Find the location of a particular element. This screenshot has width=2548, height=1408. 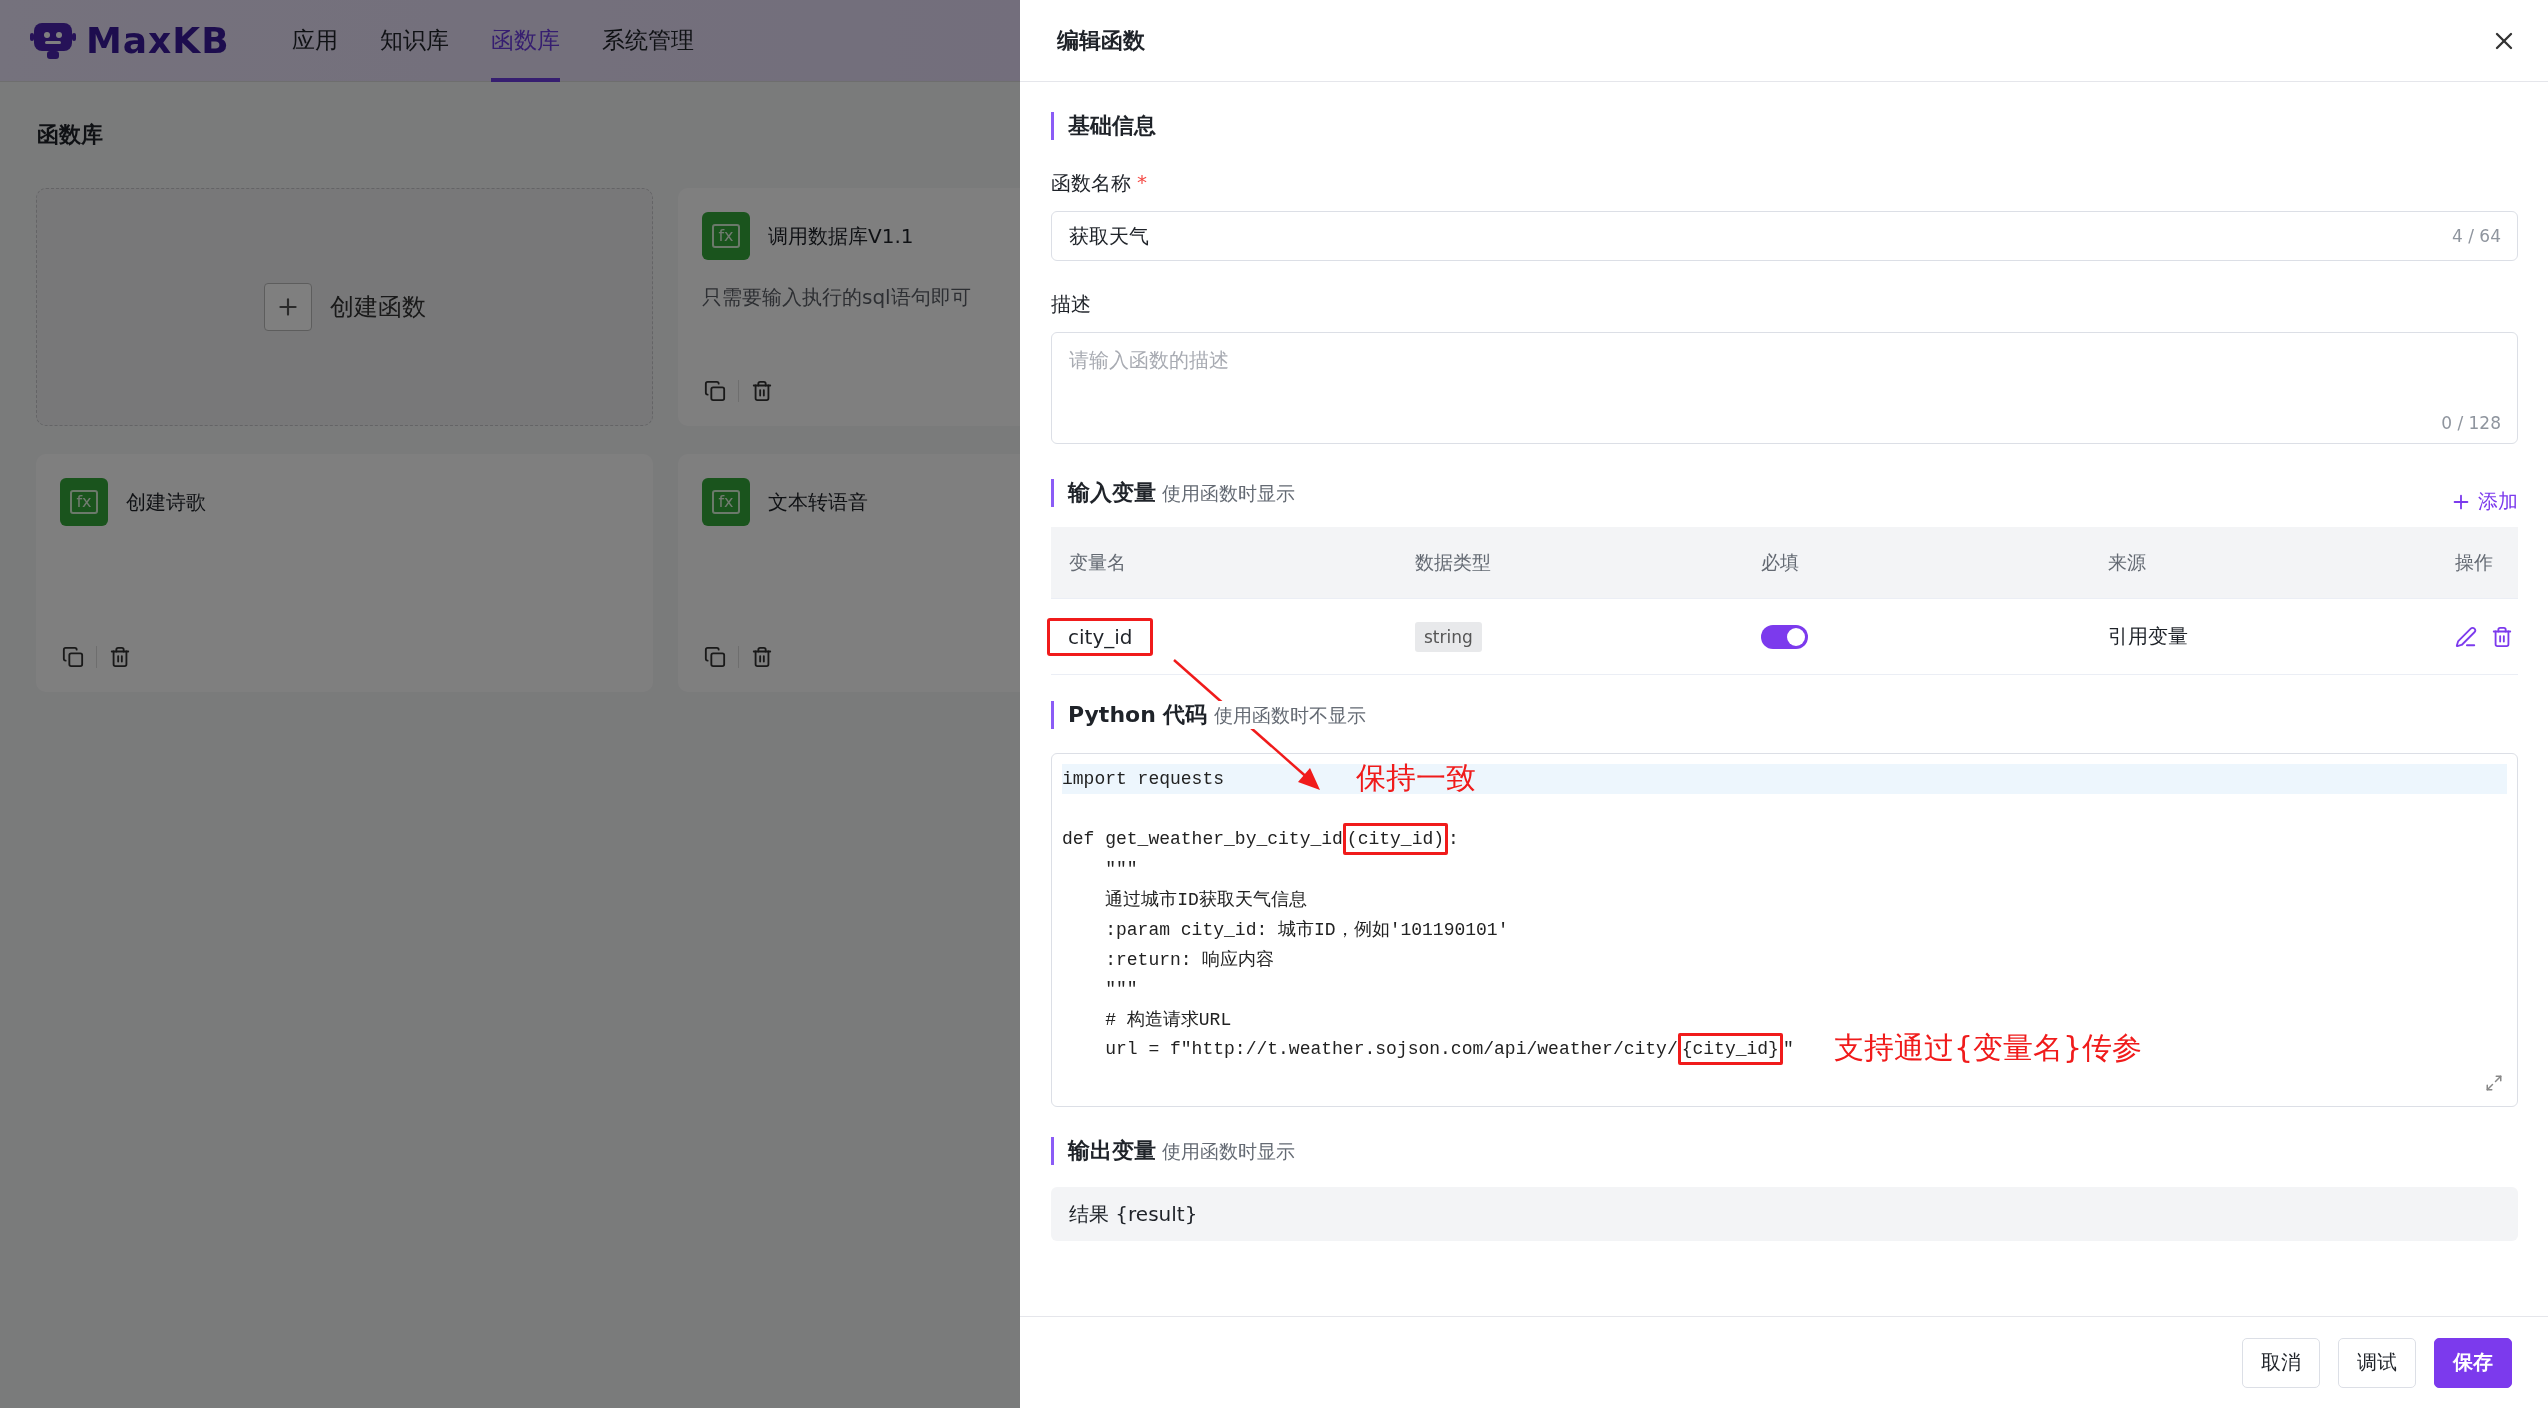

annotation-note: 支持通过{变量名}传参 is located at coordinates (1988, 1048).